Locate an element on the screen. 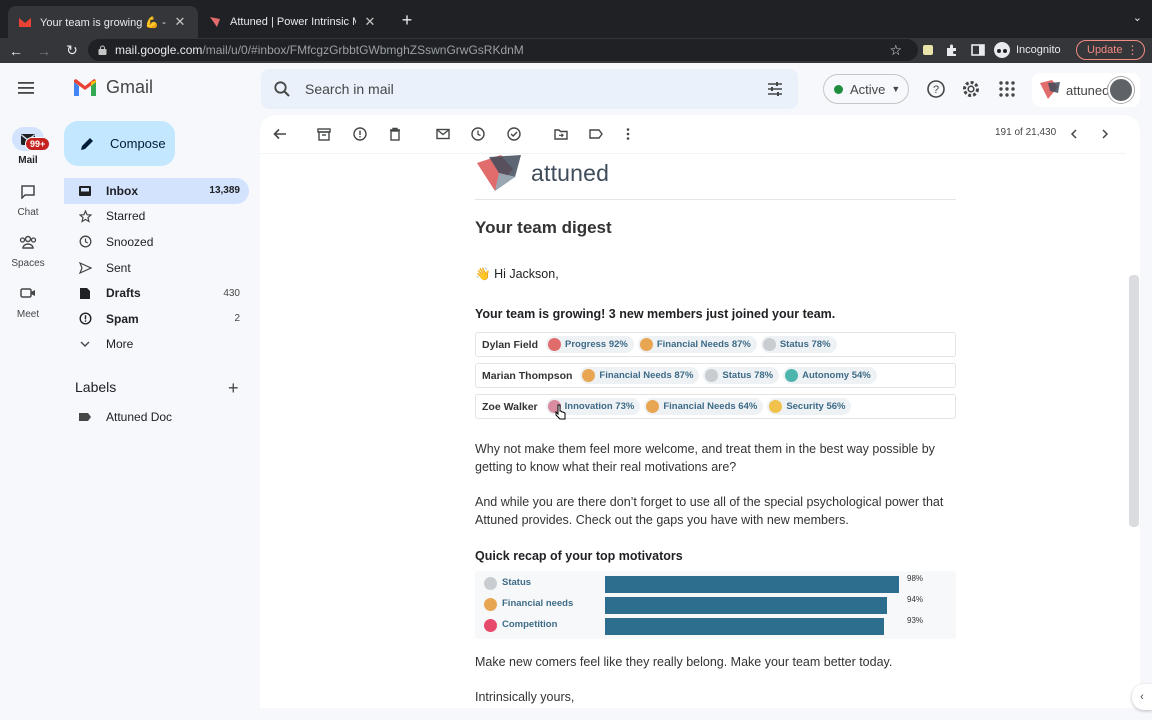  motivator-bar-row: Status 98% is located at coordinates (715, 584).